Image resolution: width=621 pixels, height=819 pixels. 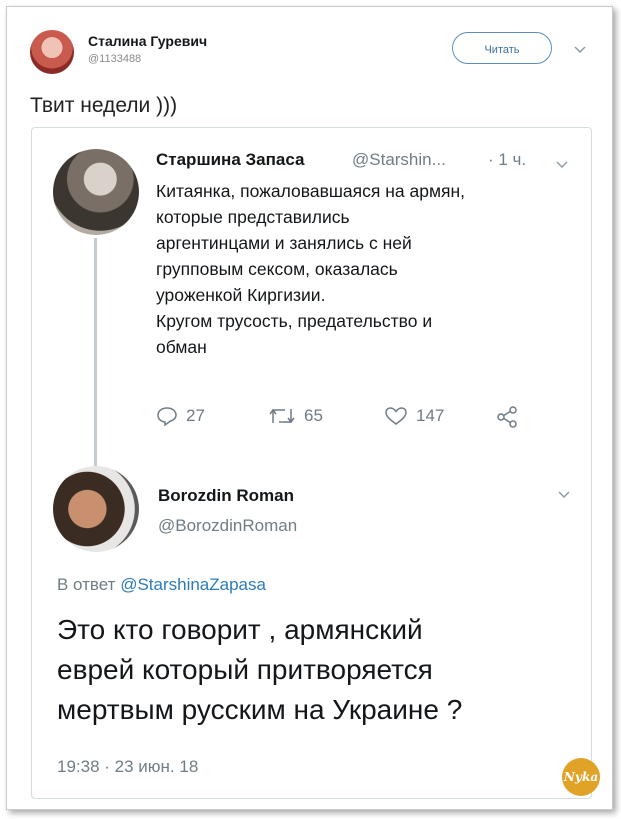 What do you see at coordinates (241, 295) in the screenshot?
I see `quoted-line: уроженкой Киргизии.` at bounding box center [241, 295].